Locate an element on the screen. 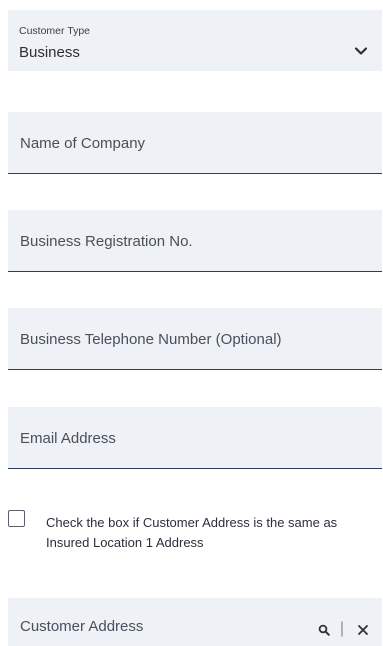 Image resolution: width=383 pixels, height=646 pixels. business-telephone-field: Business Telephone Number (Optional) is located at coordinates (195, 339).